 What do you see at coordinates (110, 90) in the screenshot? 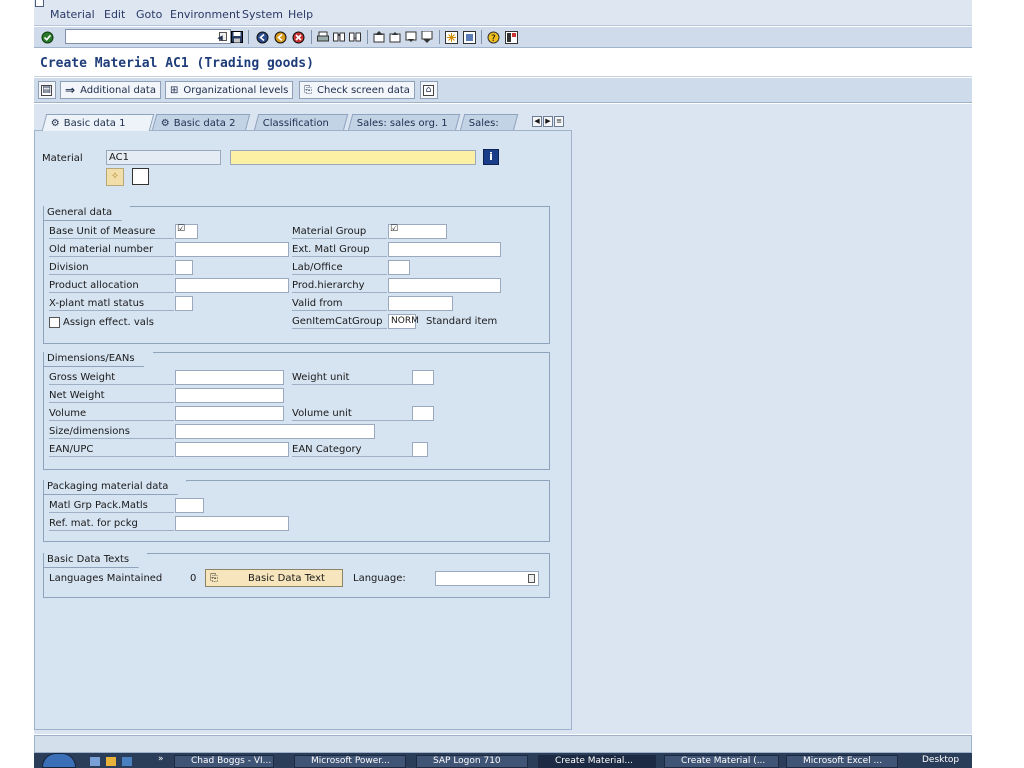
I see `additional-data-button: ⇒ Additional data` at bounding box center [110, 90].